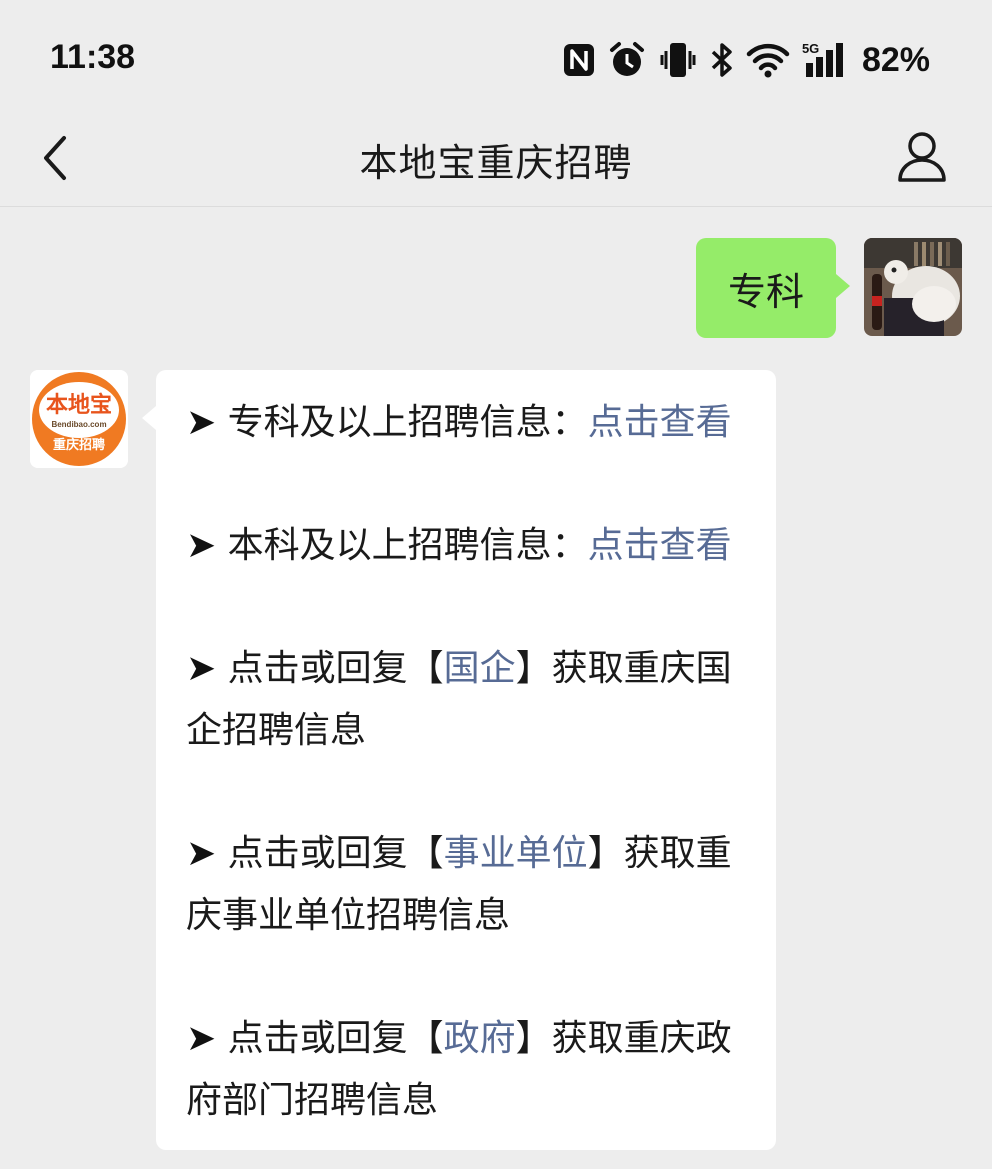 This screenshot has height=1169, width=992. Describe the element at coordinates (768, 60) in the screenshot. I see `wifi-icon` at that location.